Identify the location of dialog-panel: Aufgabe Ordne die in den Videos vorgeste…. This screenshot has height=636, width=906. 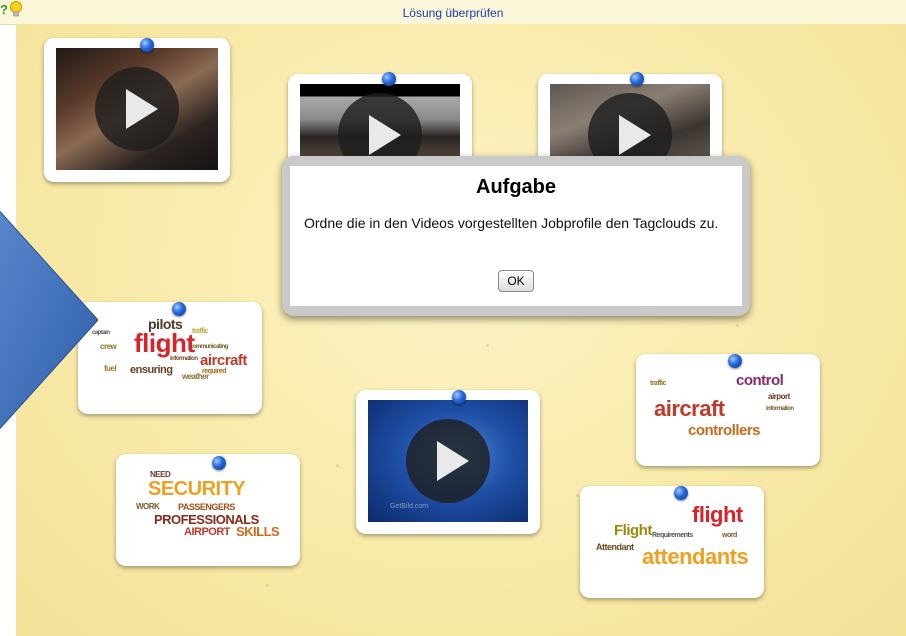
(516, 236).